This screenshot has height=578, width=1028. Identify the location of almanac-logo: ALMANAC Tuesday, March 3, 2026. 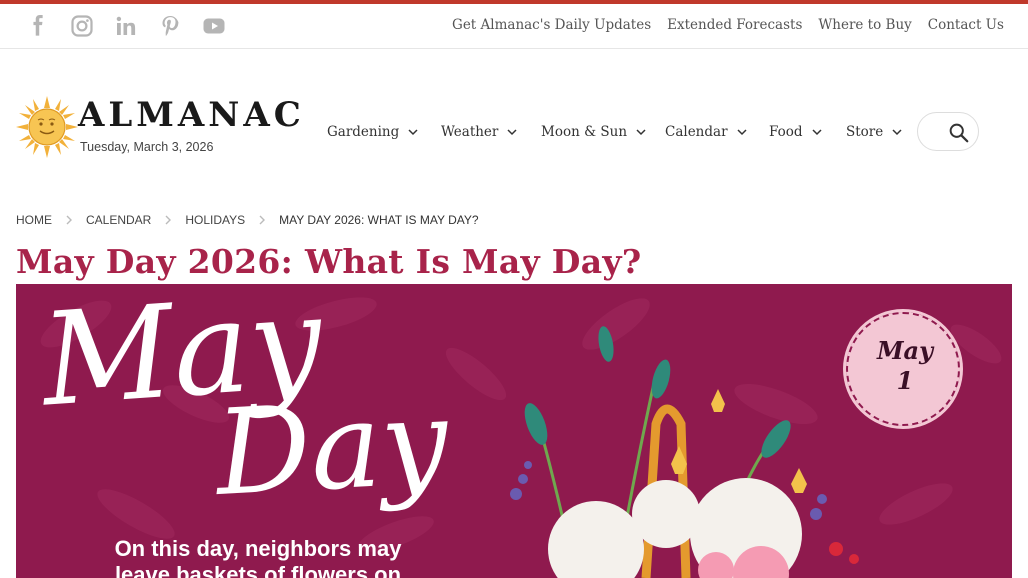
(158, 127).